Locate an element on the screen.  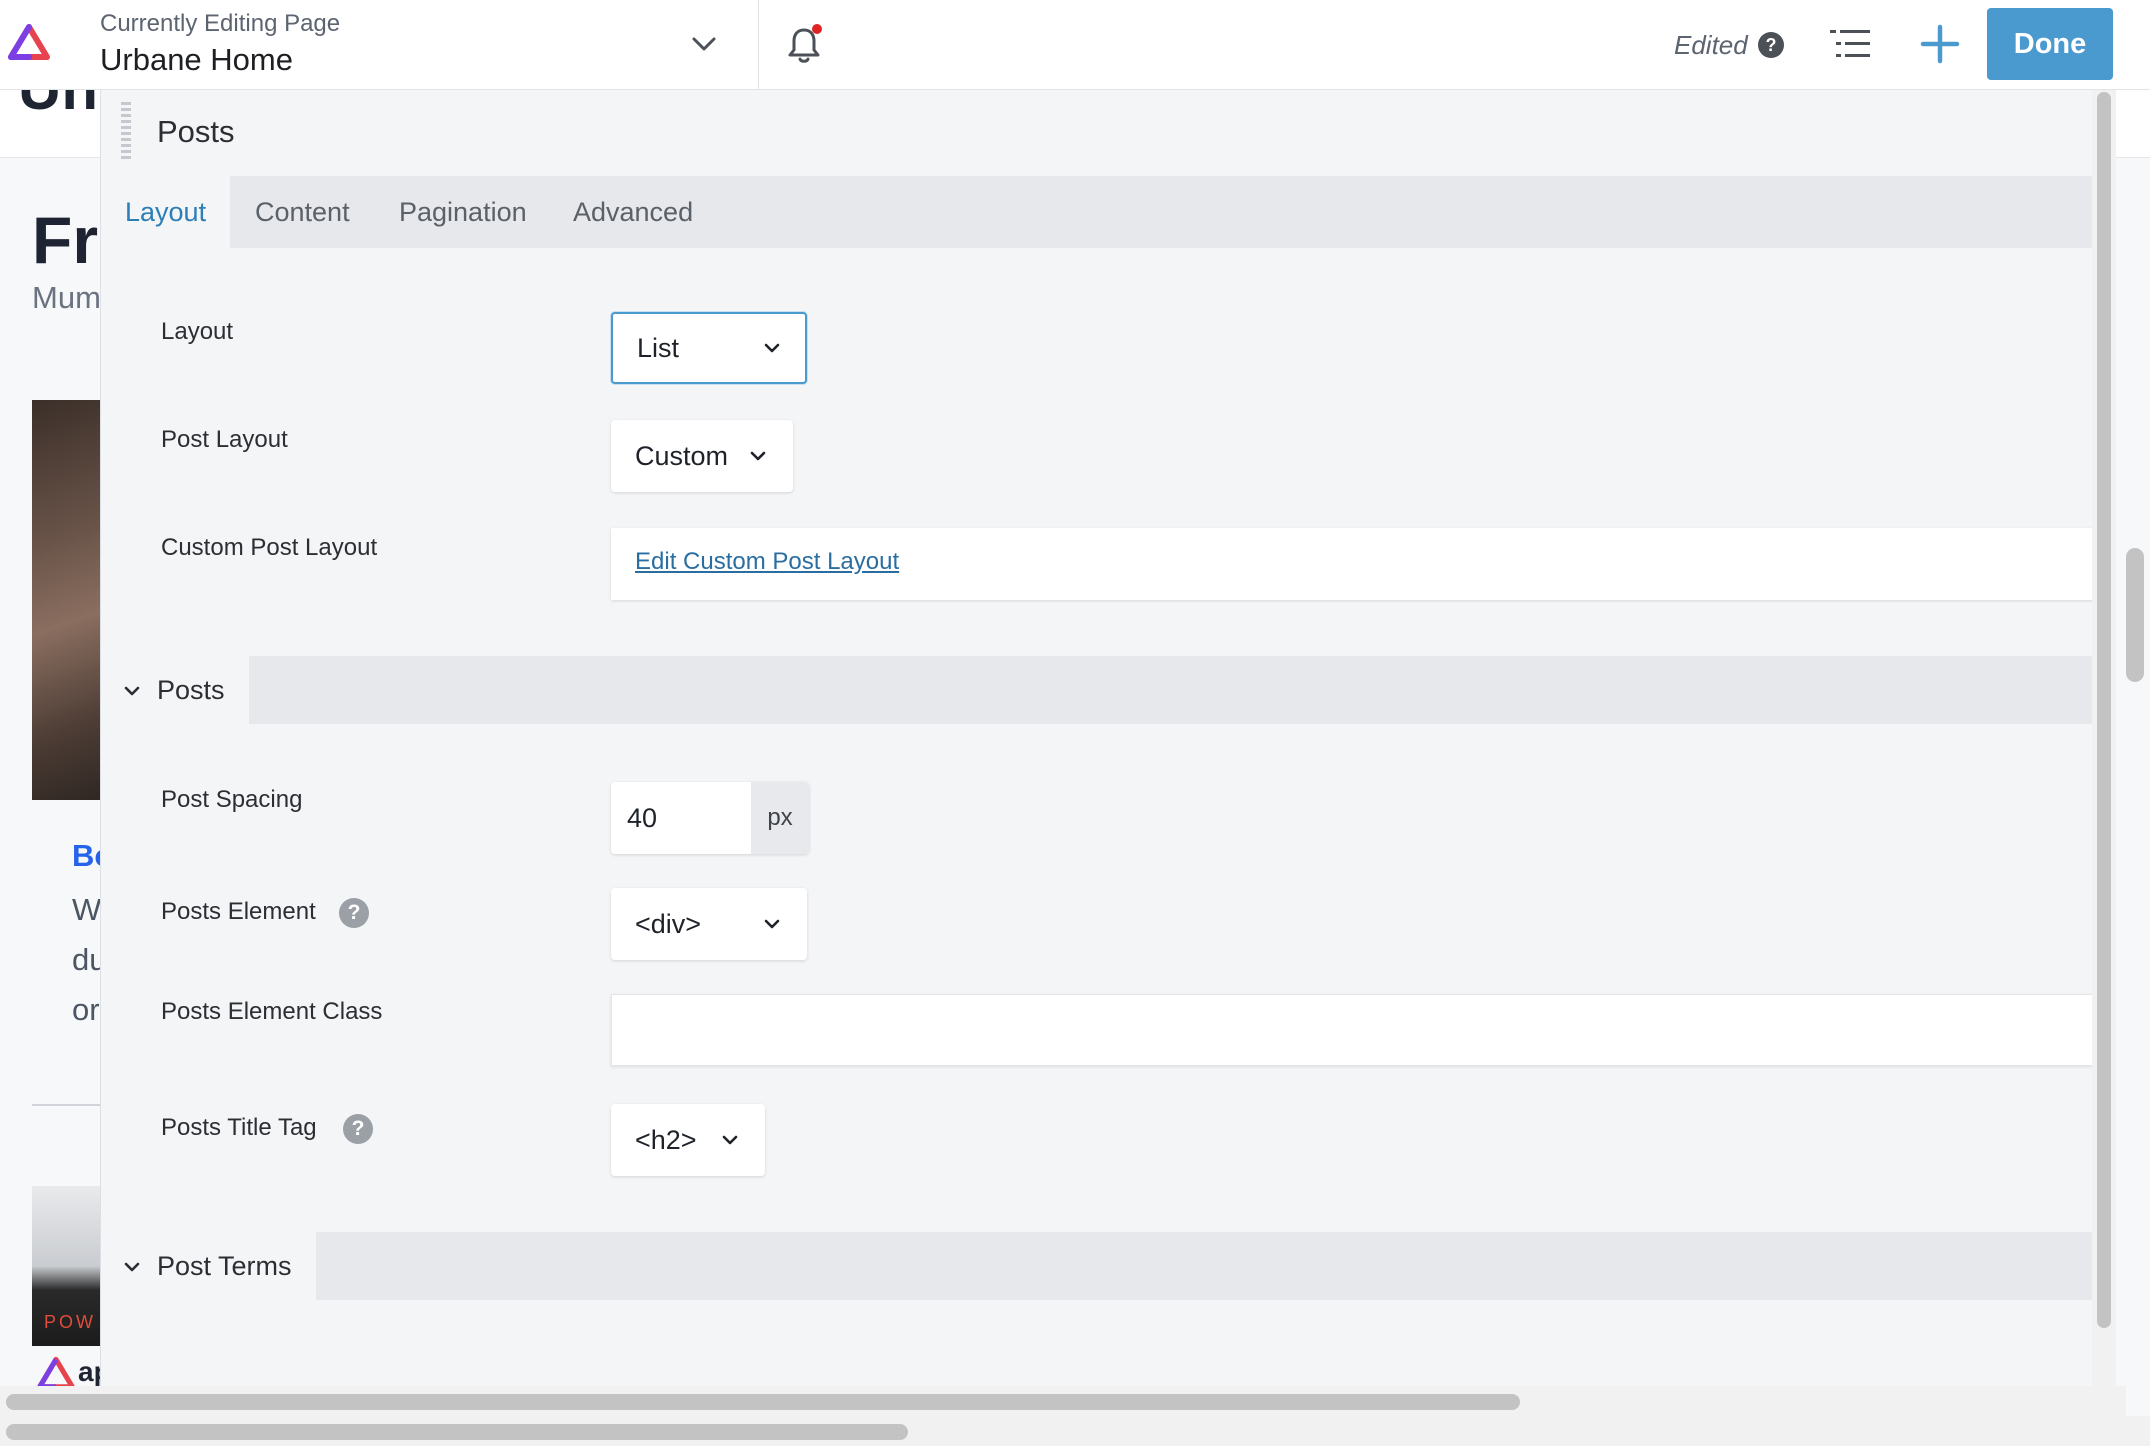
bell-icon is located at coordinates (804, 44).